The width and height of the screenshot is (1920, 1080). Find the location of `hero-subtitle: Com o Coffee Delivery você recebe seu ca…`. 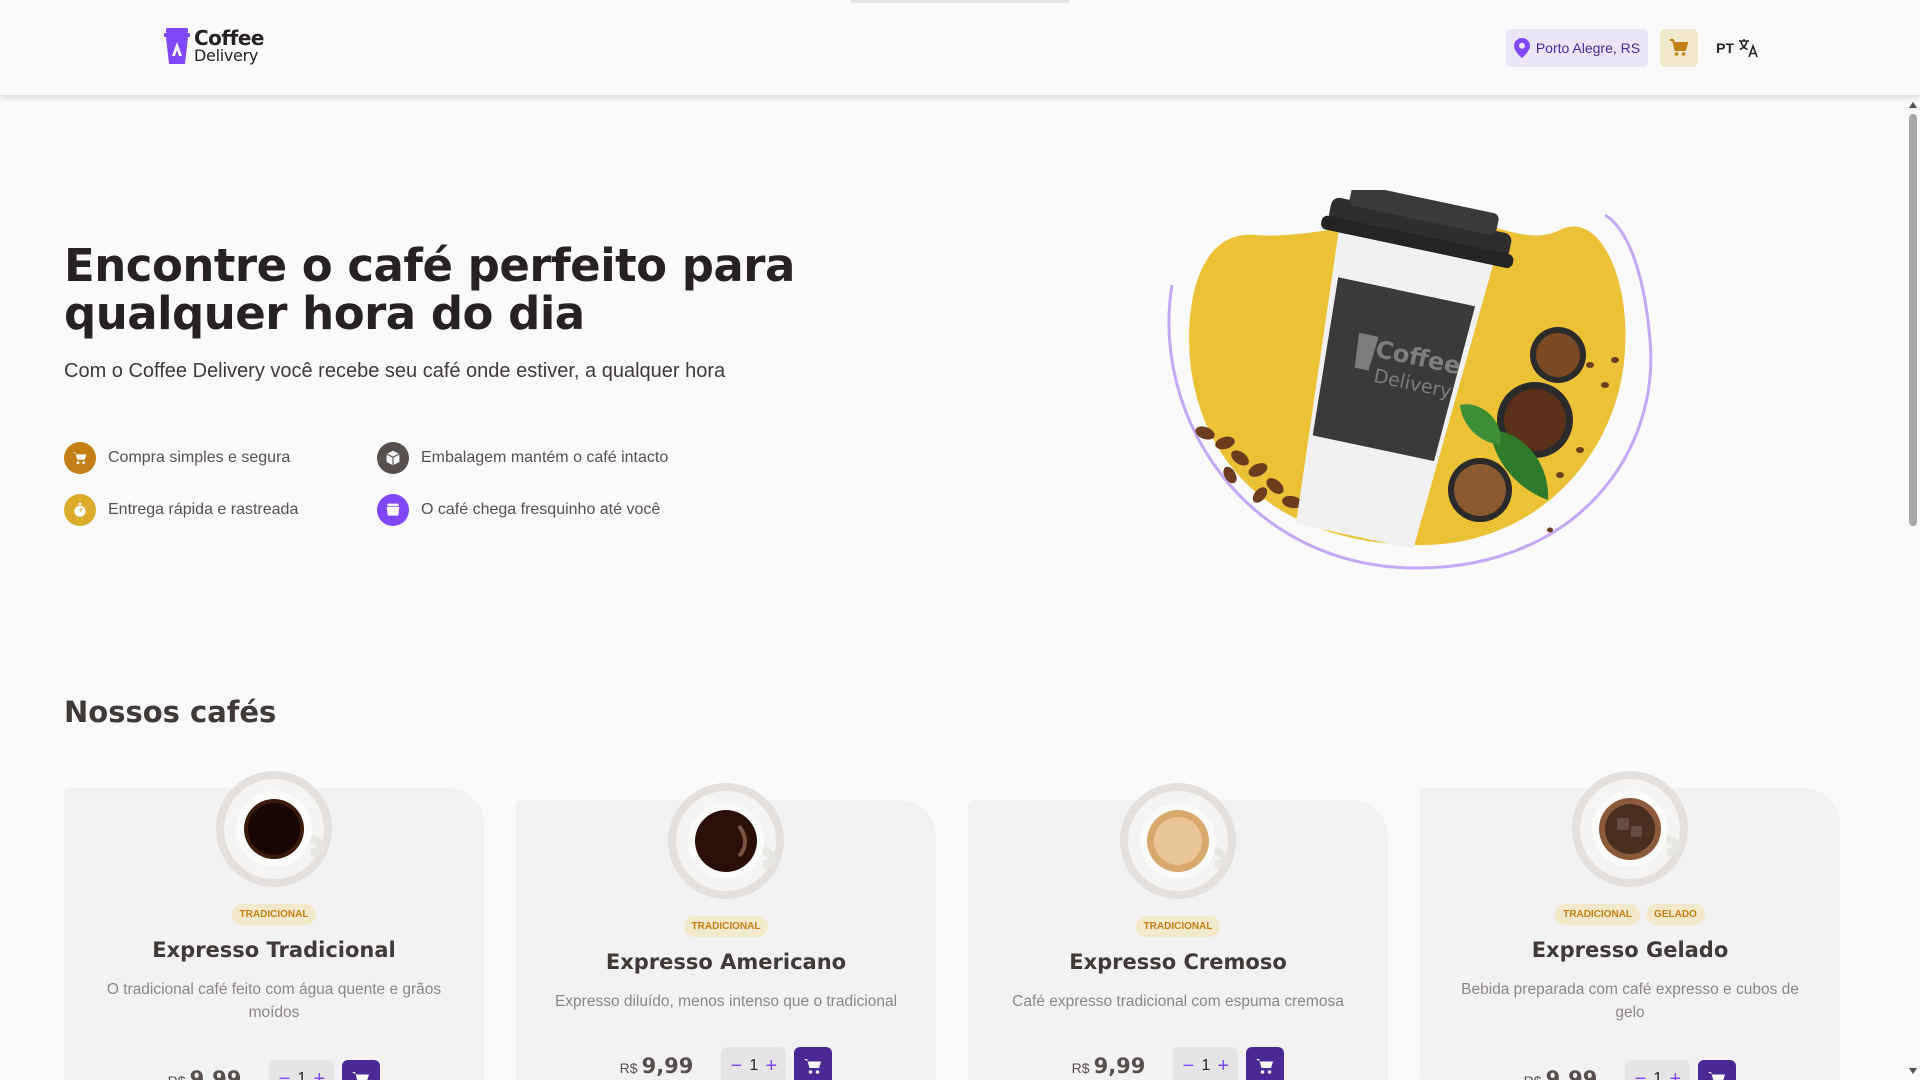

hero-subtitle: Com o Coffee Delivery você recebe seu ca… is located at coordinates (395, 371).